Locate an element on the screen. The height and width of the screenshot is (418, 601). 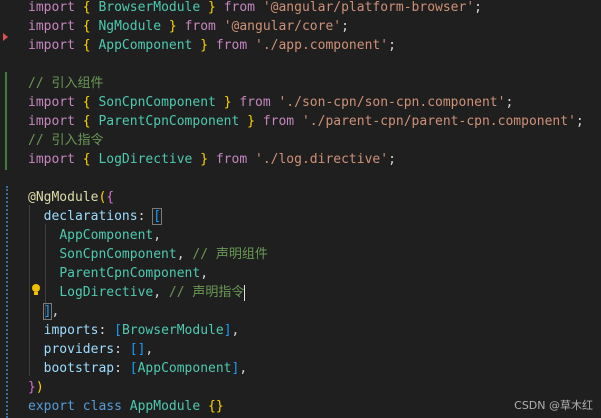
code-line-5: // 引入组件 is located at coordinates (66, 83).